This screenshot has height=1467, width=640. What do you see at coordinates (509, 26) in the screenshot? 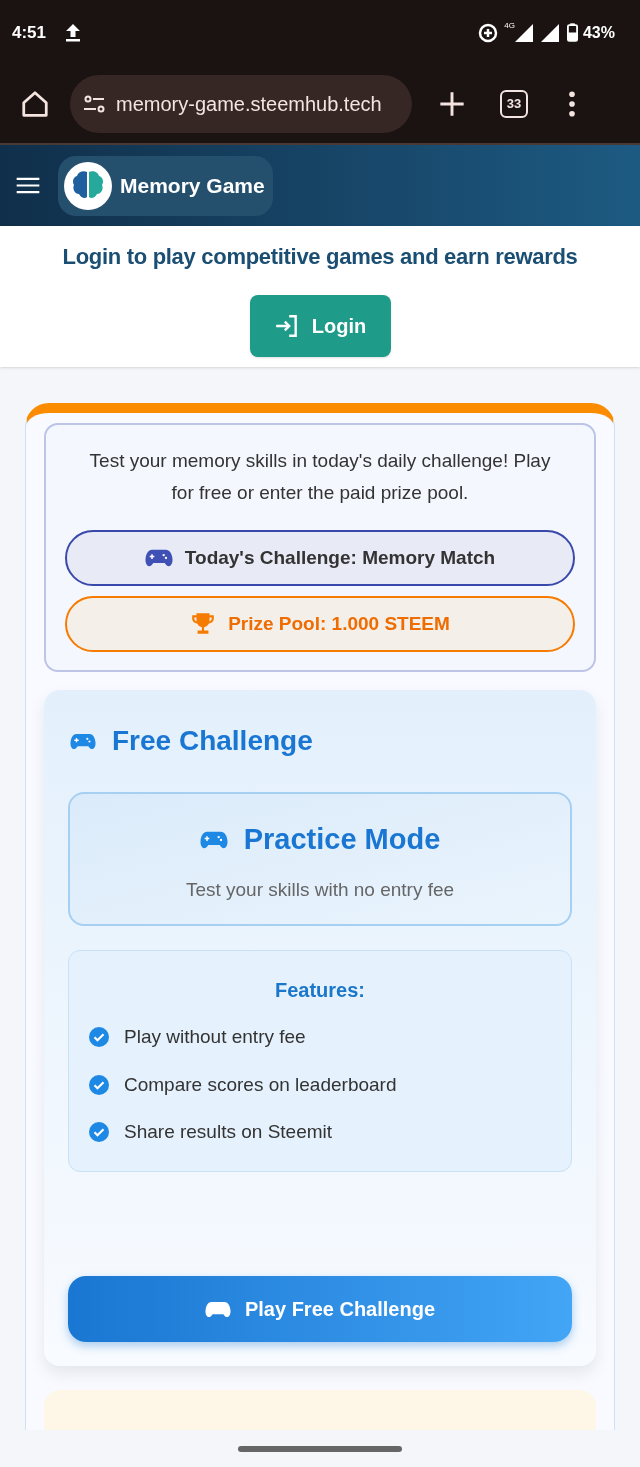
I see `network-type: 4G` at bounding box center [509, 26].